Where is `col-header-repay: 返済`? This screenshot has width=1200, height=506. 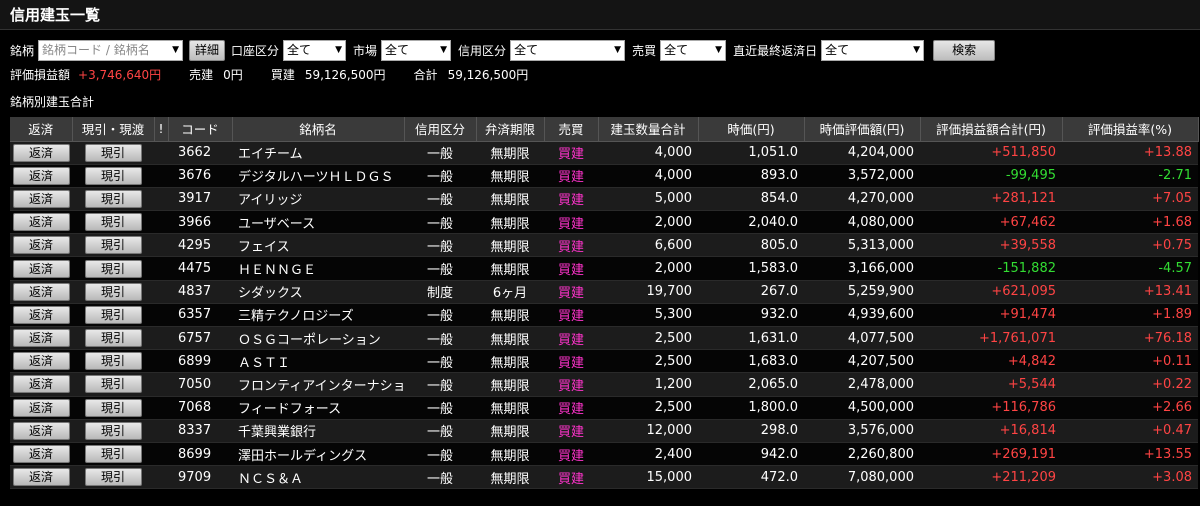
col-header-repay: 返済 is located at coordinates (41, 129).